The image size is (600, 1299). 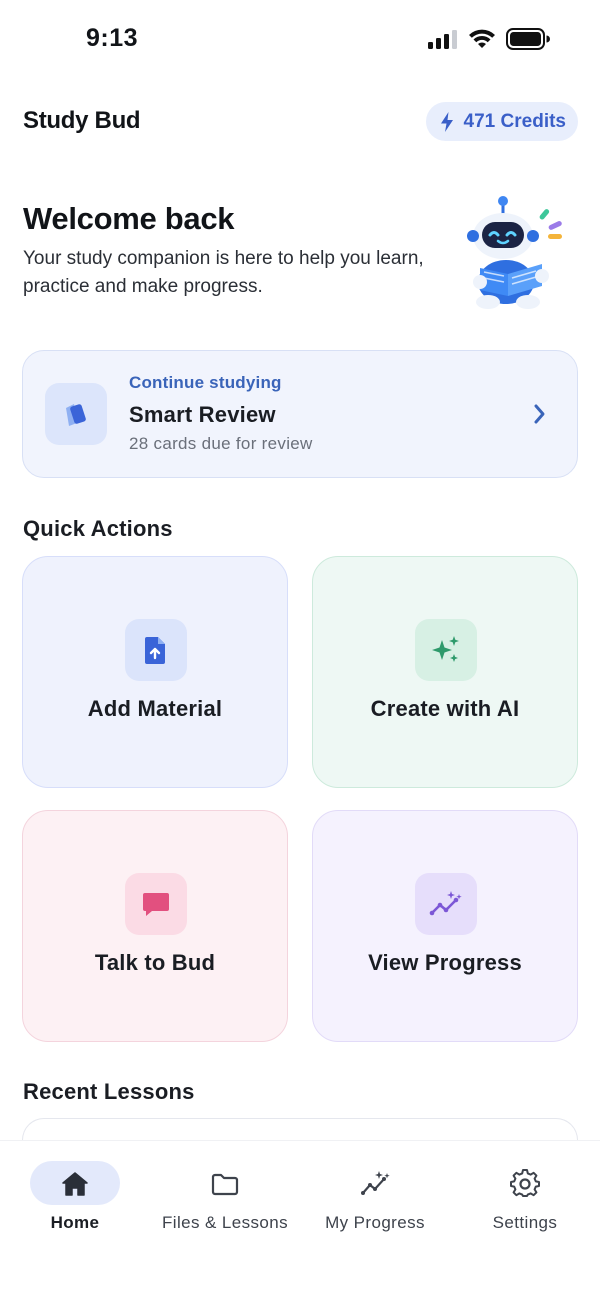 I want to click on talk-to-bud-label: Talk to Bud, so click(x=155, y=962).